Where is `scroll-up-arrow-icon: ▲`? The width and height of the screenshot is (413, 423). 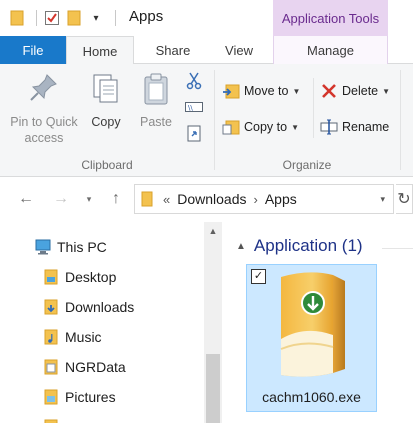
scroll-up-arrow-icon: ▲ is located at coordinates (213, 231).